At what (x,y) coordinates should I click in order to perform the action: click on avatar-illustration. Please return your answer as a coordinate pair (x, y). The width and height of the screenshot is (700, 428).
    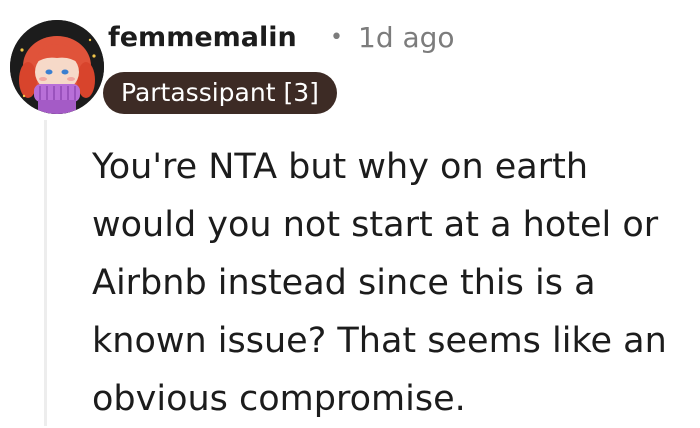
    Looking at the image, I should click on (57, 67).